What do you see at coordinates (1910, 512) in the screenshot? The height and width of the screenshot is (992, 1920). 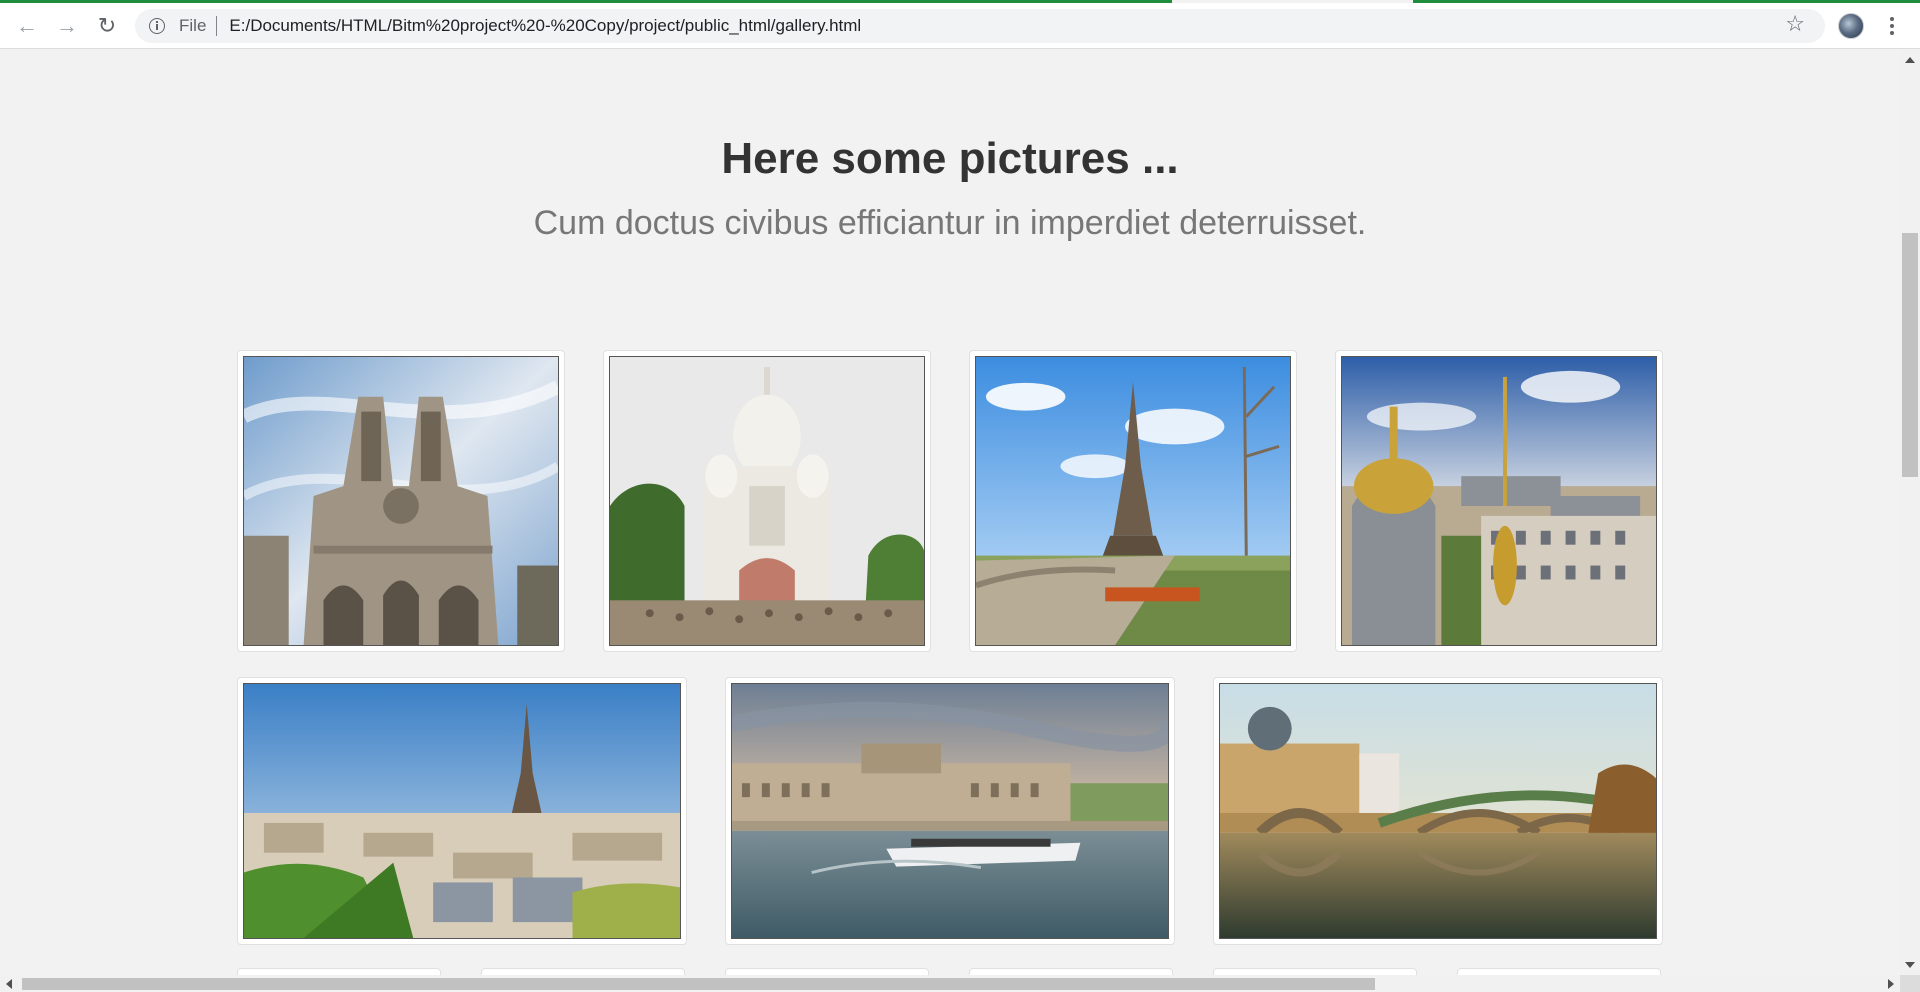 I see `vertical-scrollbar` at bounding box center [1910, 512].